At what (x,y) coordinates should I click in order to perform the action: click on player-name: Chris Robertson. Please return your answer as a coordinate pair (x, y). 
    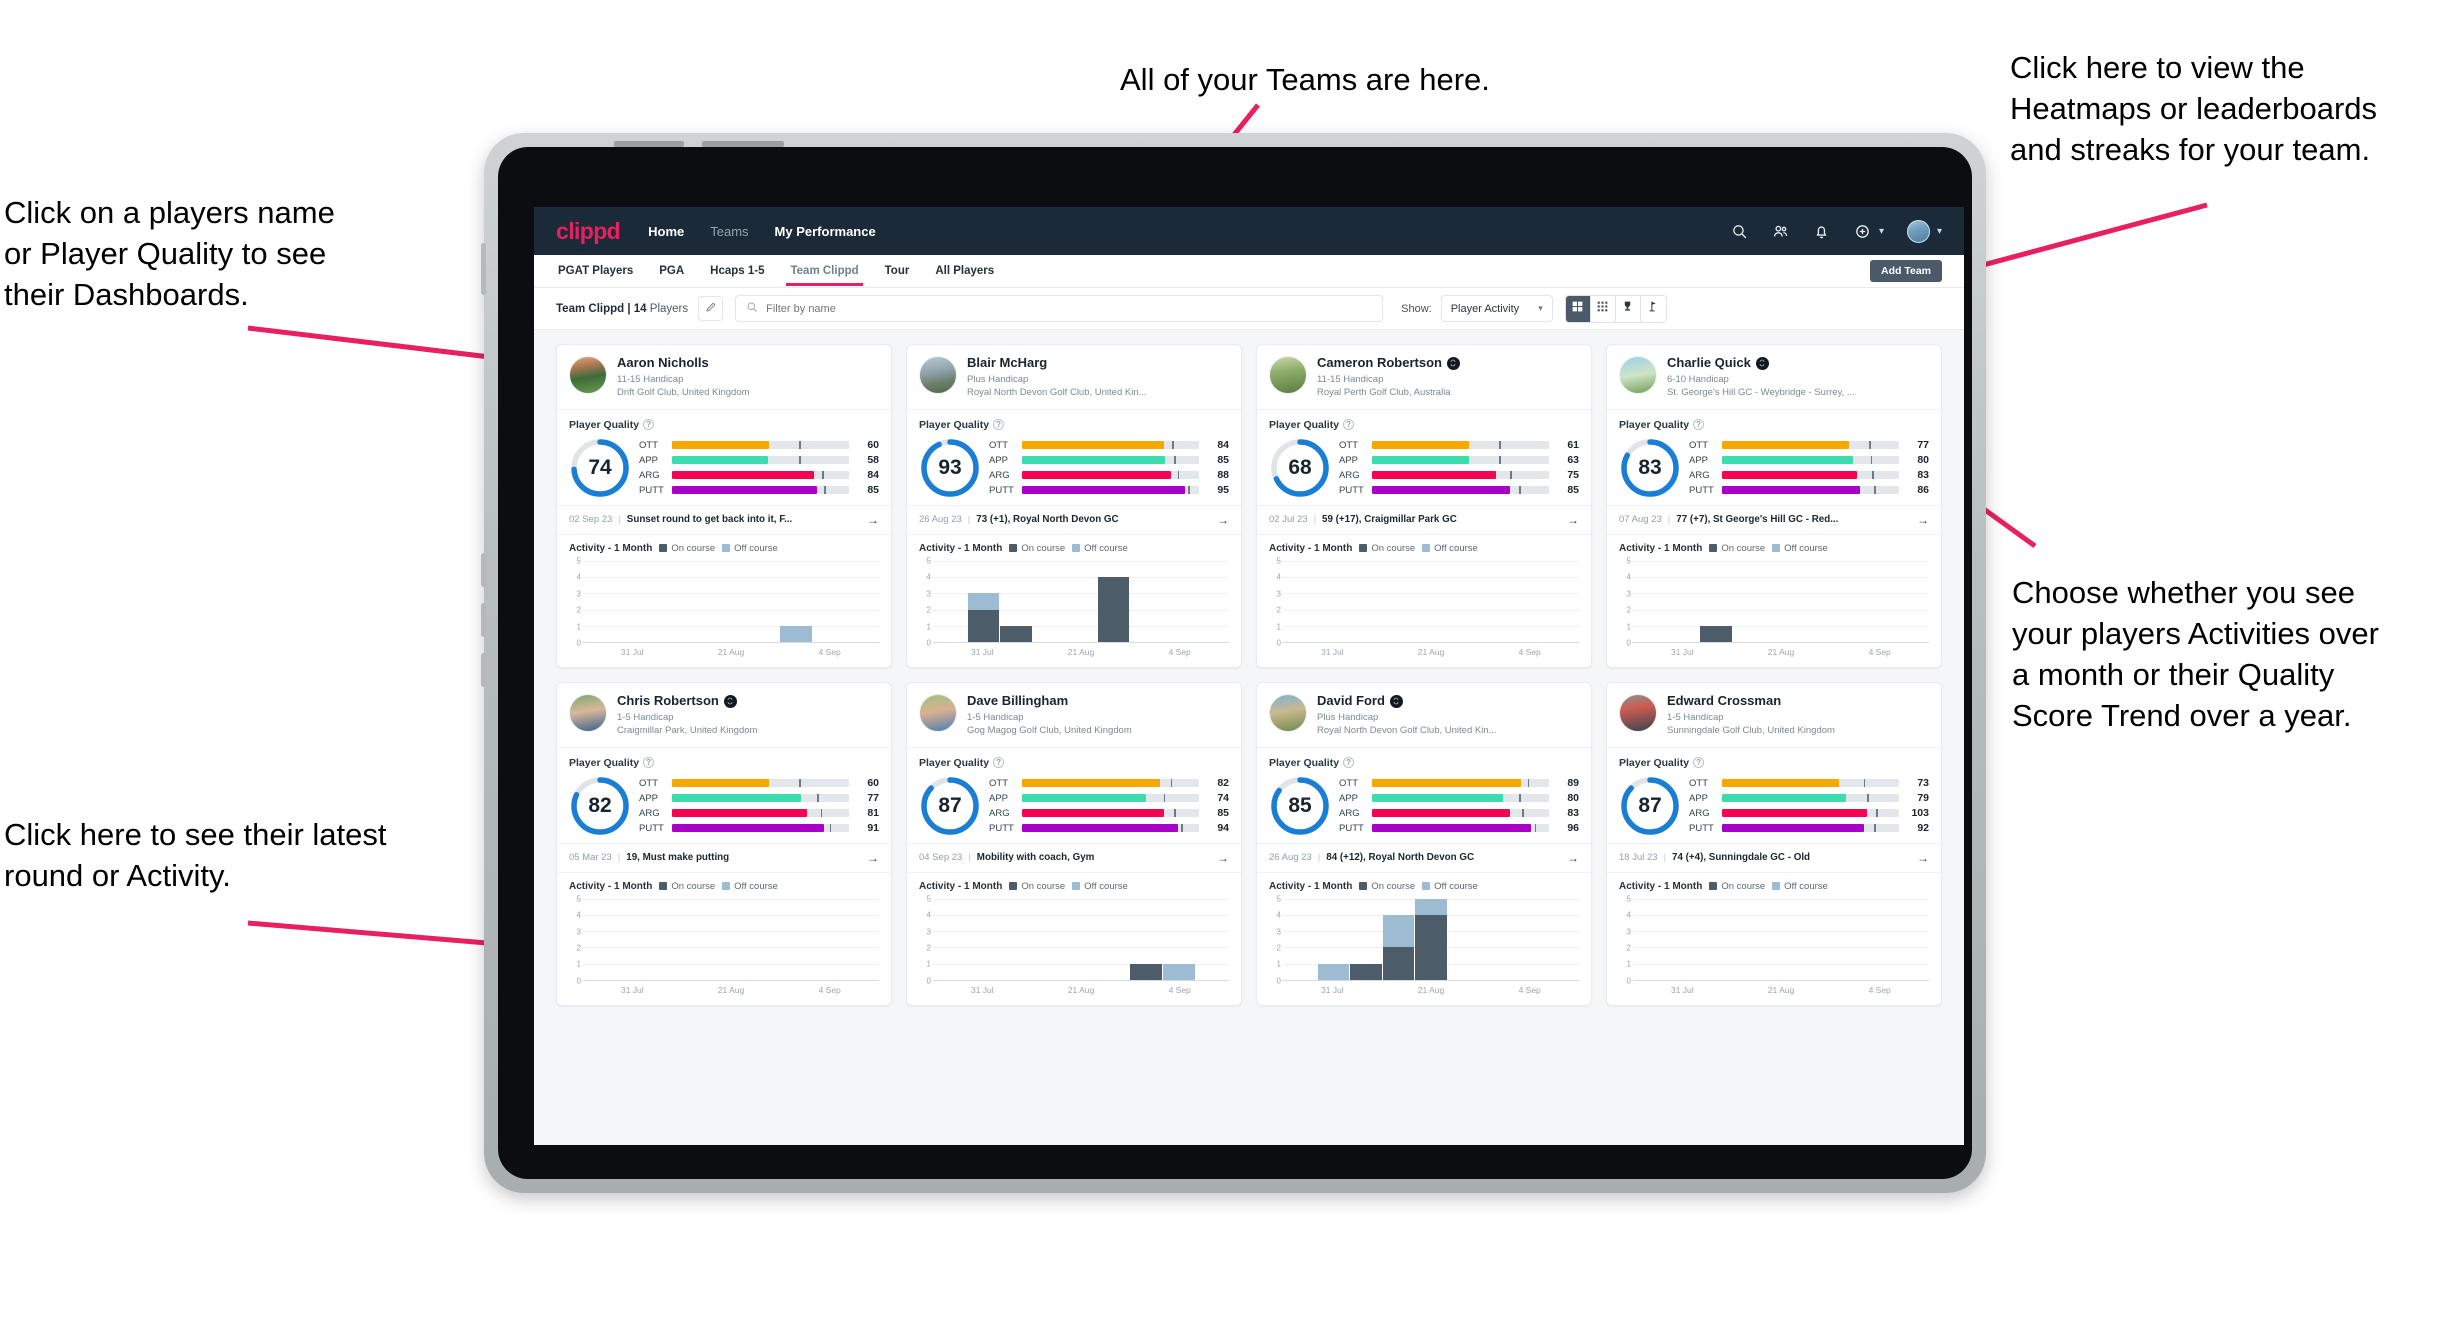
    Looking at the image, I should click on (687, 701).